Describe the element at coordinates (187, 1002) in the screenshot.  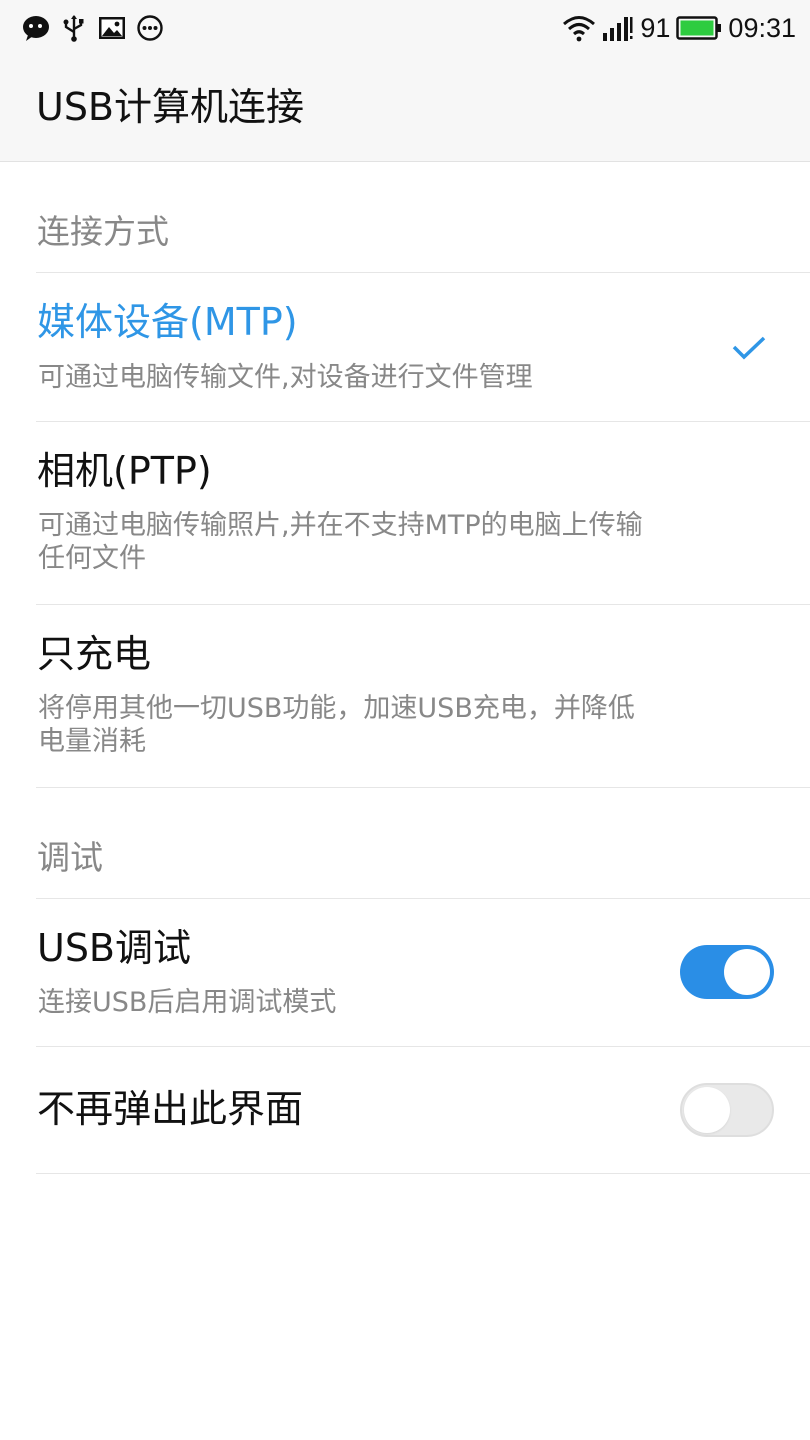
I see `usb-debug-subtitle: 连接USB后启用调试模式` at that location.